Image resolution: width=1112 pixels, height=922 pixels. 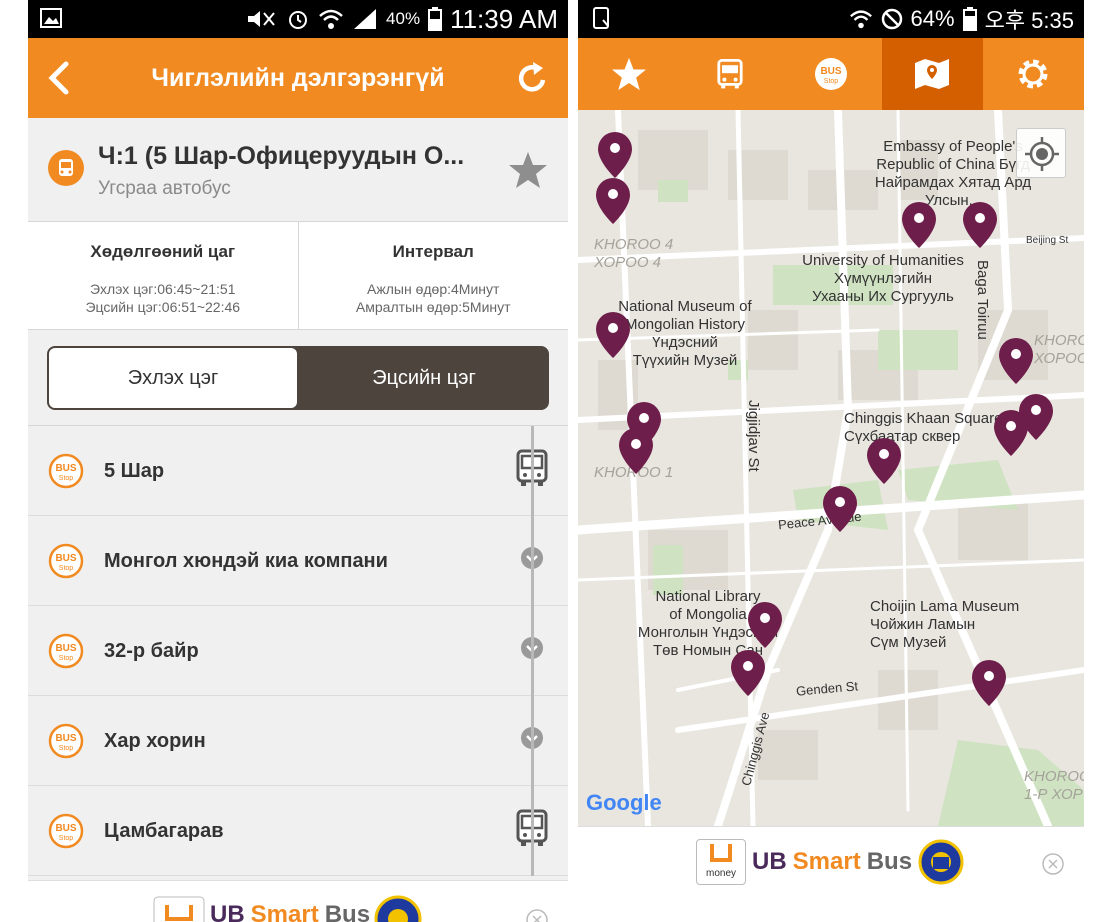 What do you see at coordinates (134, 471) in the screenshot?
I see `stop-name: 5 Шар` at bounding box center [134, 471].